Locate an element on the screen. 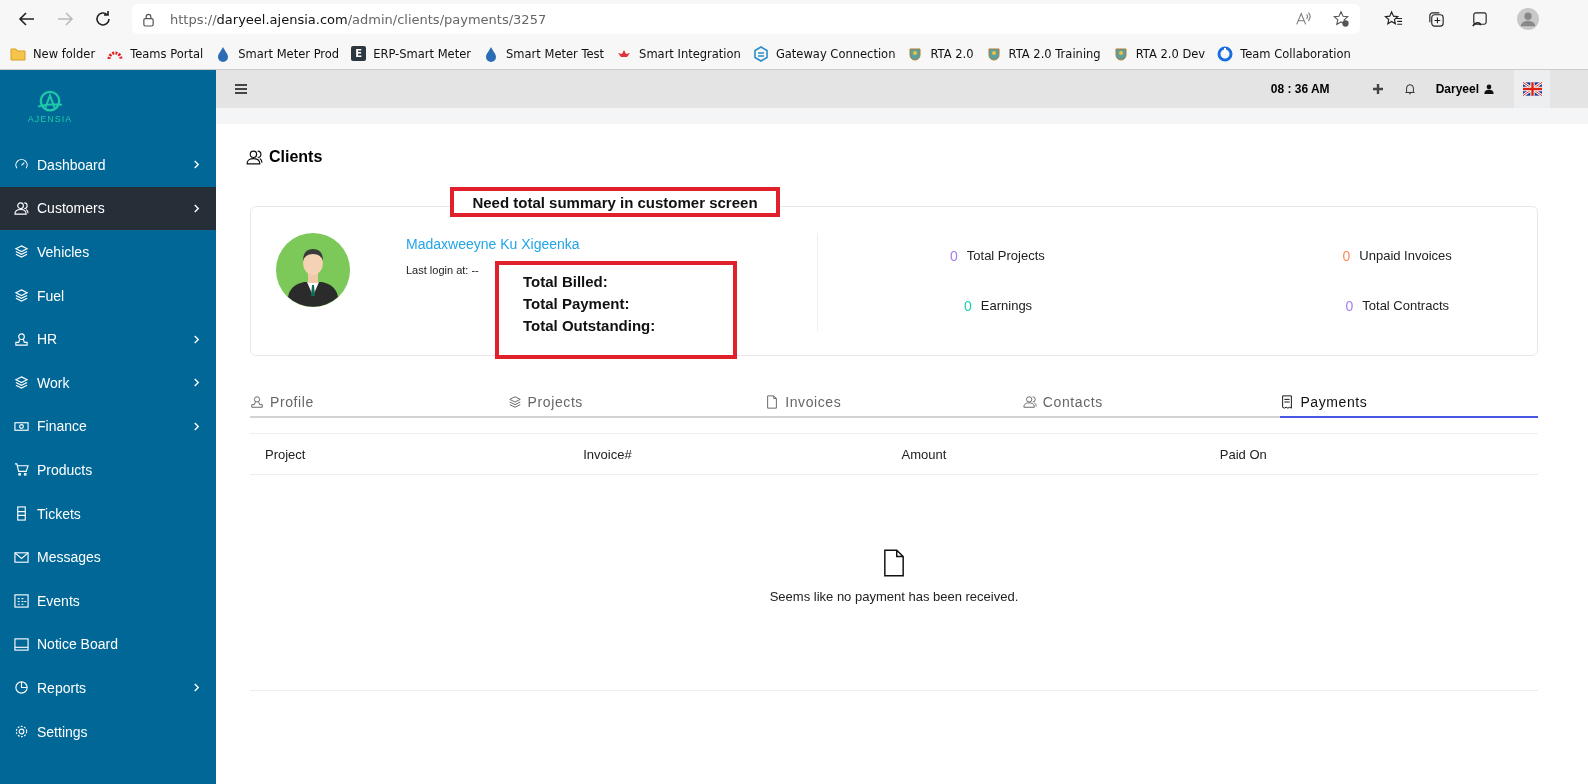 Image resolution: width=1588 pixels, height=784 pixels. bookmark: Smart Integration is located at coordinates (678, 53).